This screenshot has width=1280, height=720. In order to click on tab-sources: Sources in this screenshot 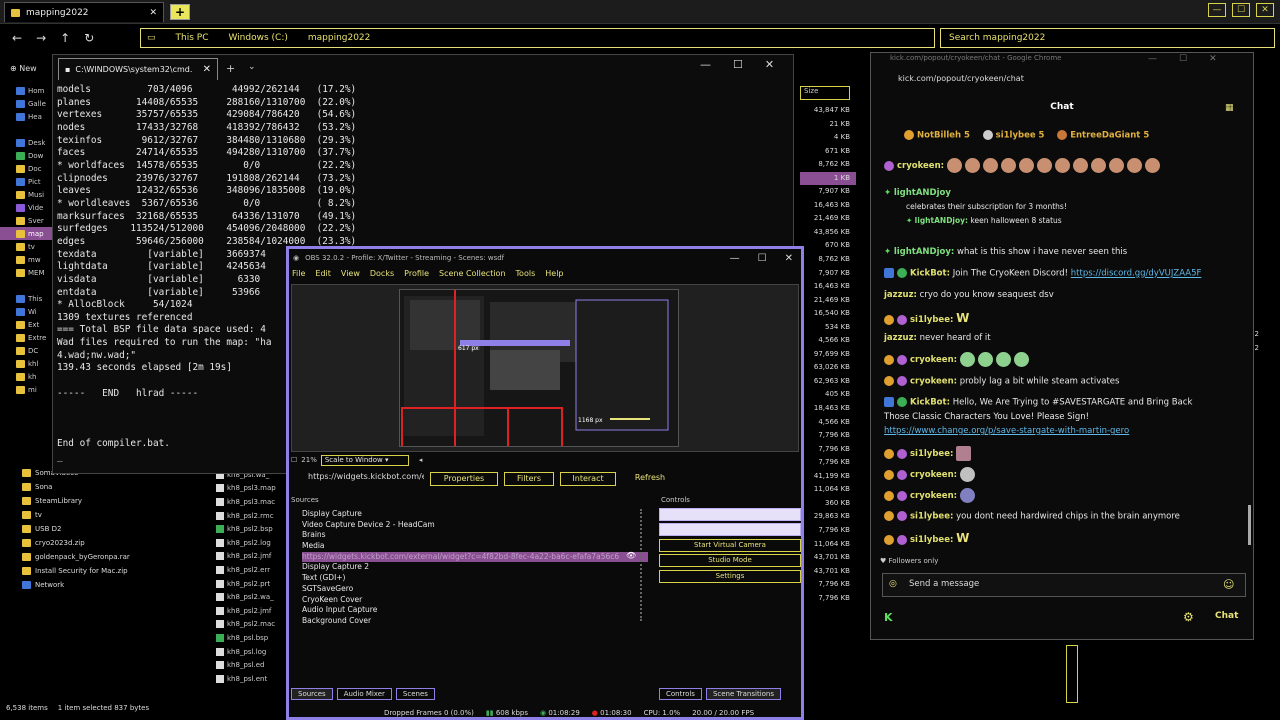, I will do `click(312, 694)`.